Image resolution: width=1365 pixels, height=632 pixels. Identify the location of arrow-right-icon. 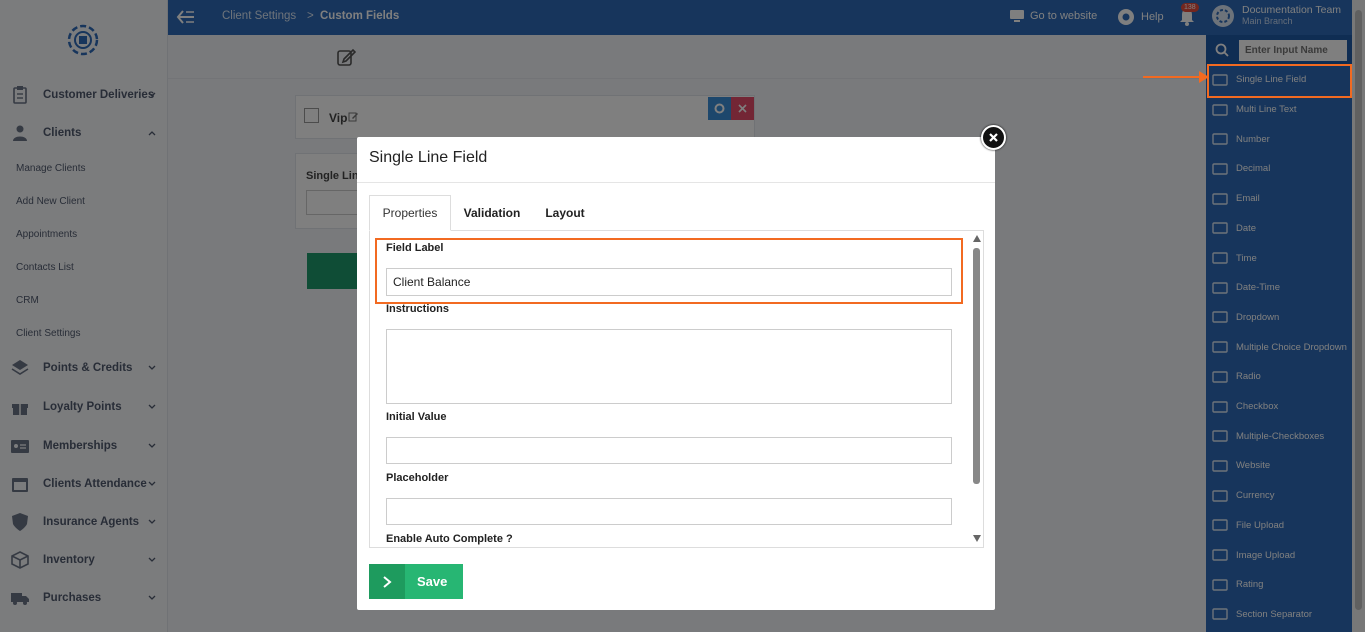
(1176, 77).